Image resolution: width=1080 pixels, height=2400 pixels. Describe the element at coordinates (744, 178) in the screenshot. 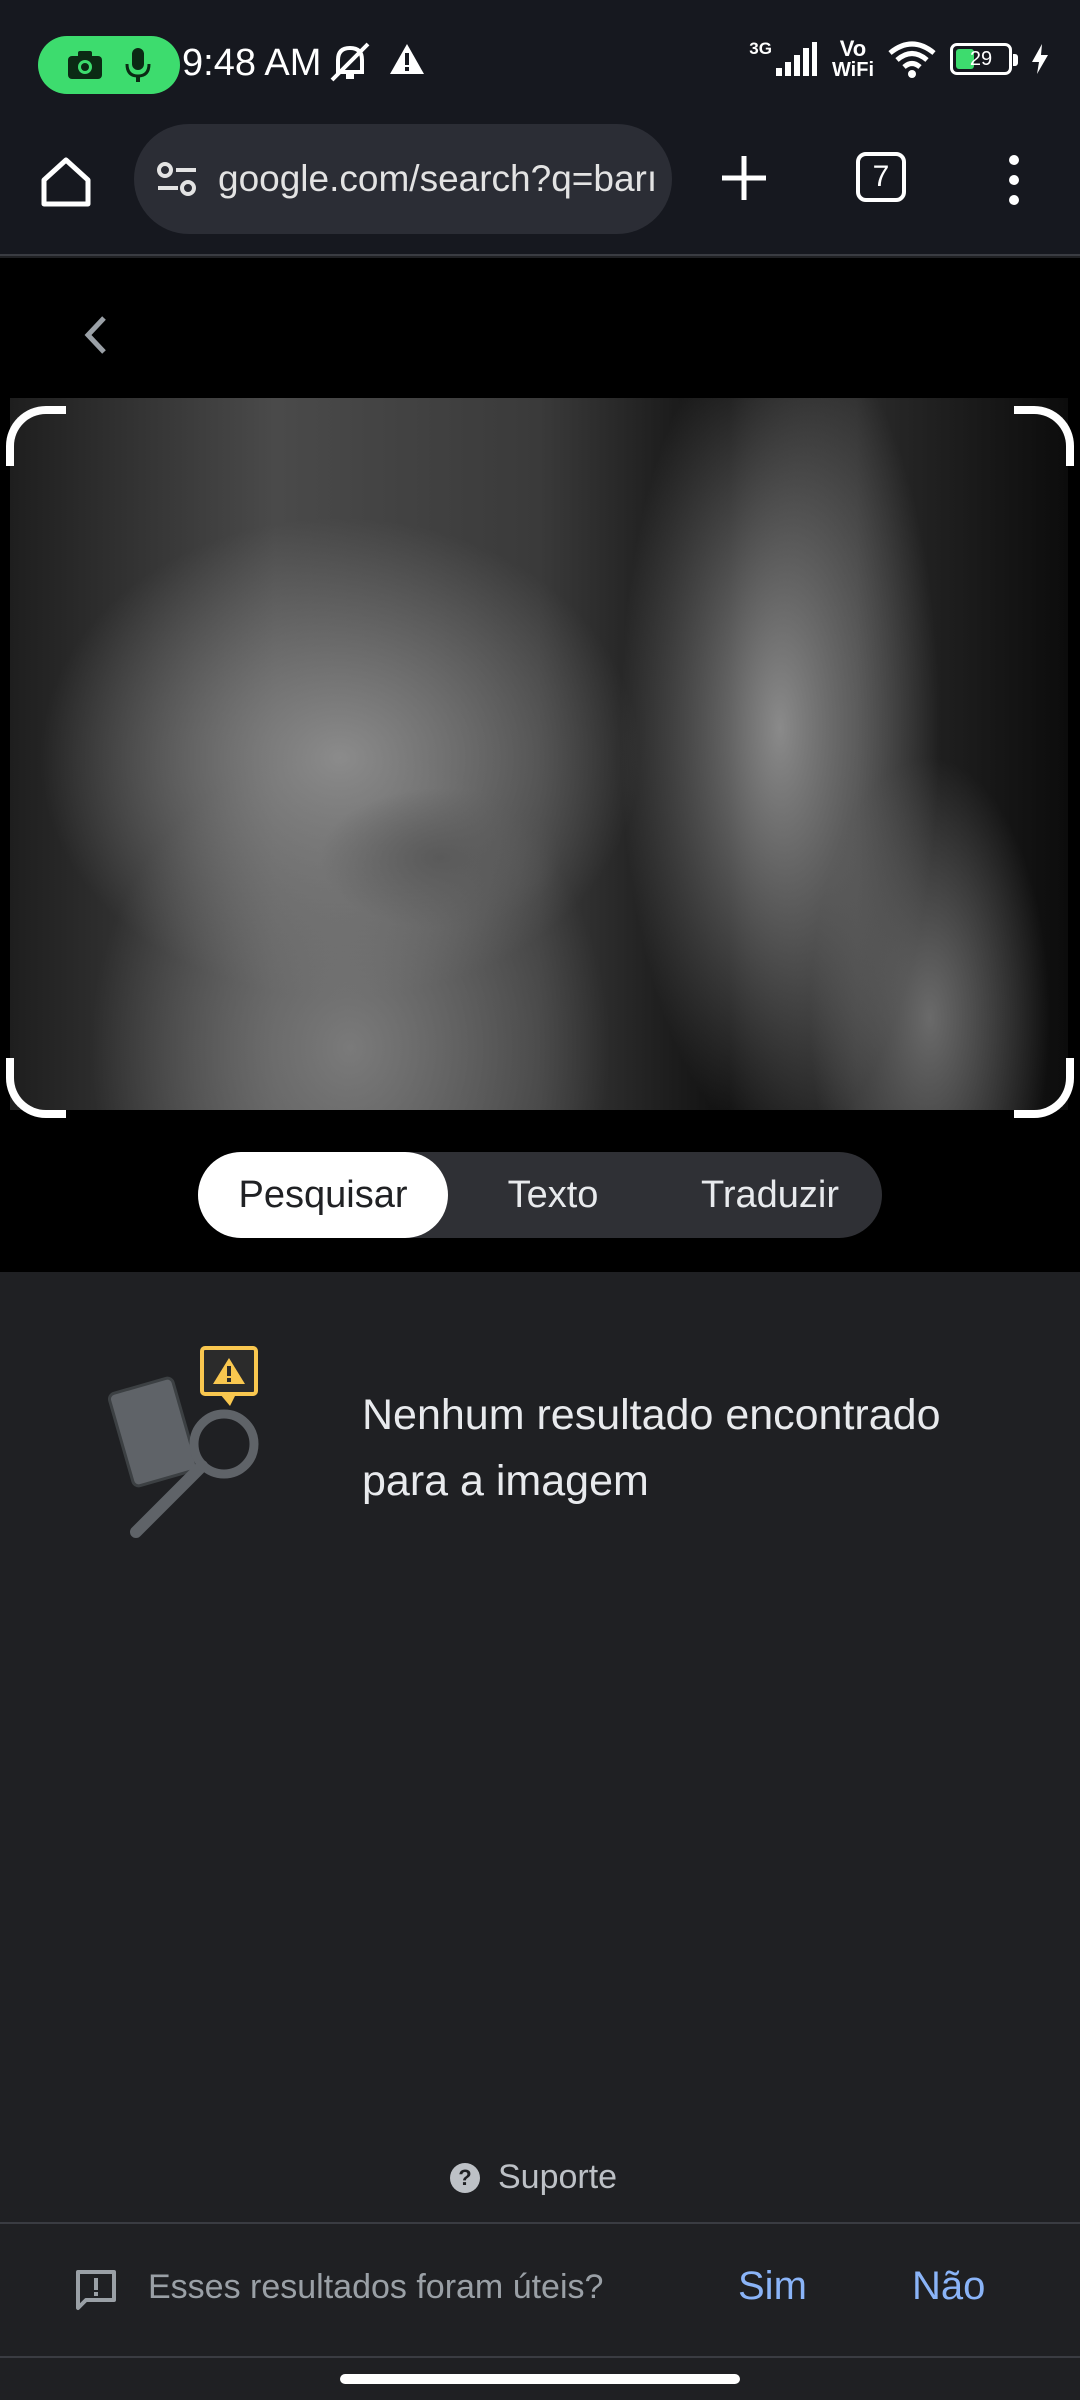

I see `new-tab-icon` at that location.